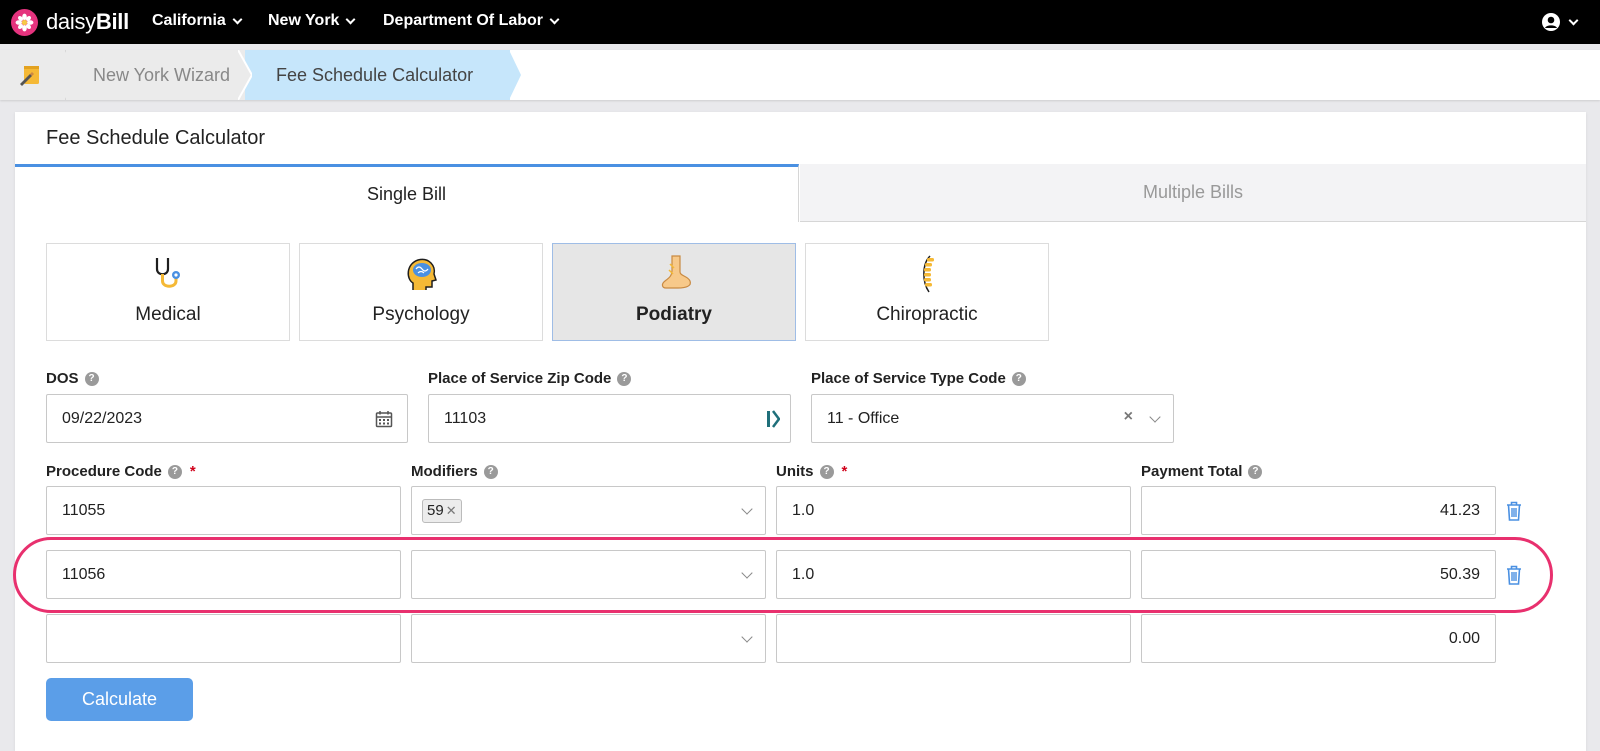  I want to click on procedure-code-input: 11056, so click(223, 574).